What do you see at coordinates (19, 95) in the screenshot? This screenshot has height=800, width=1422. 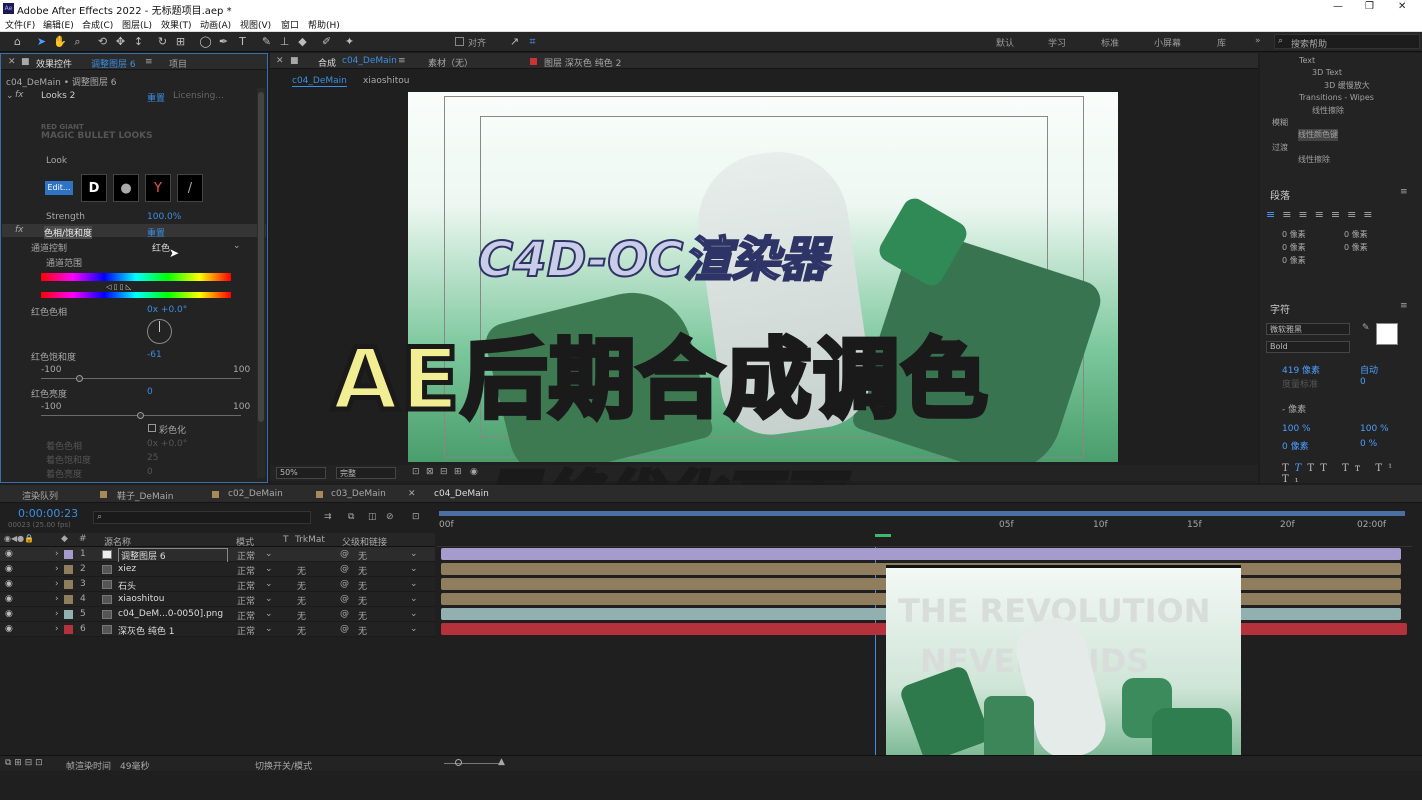 I see `fx-icon: fx` at bounding box center [19, 95].